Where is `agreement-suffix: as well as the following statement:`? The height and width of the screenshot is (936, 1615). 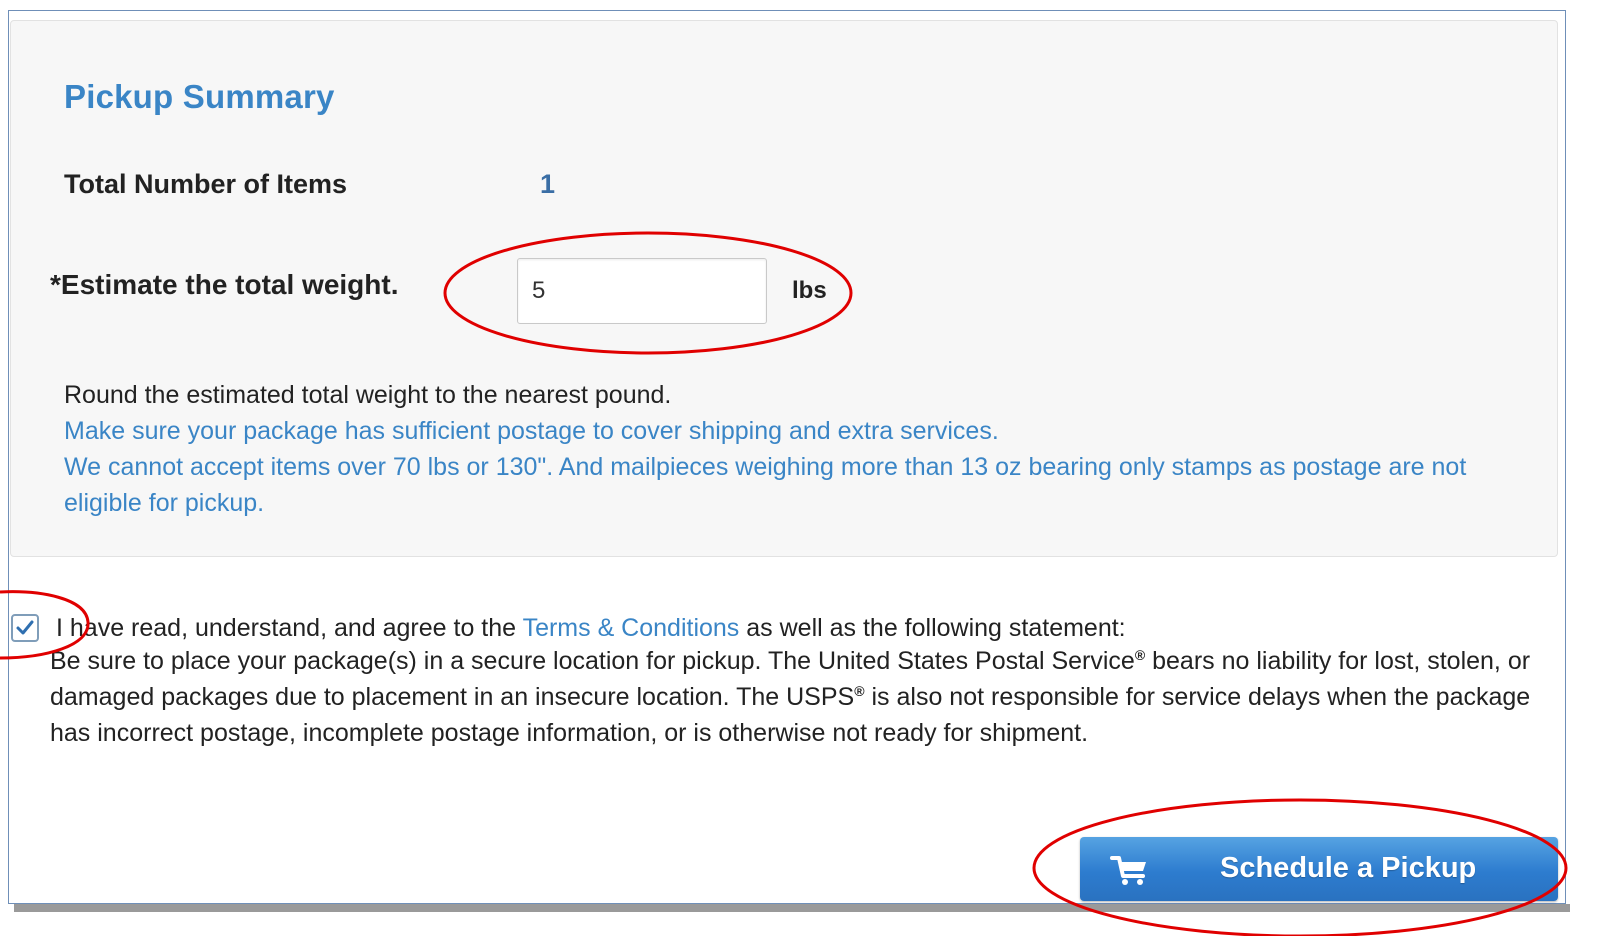 agreement-suffix: as well as the following statement: is located at coordinates (932, 628).